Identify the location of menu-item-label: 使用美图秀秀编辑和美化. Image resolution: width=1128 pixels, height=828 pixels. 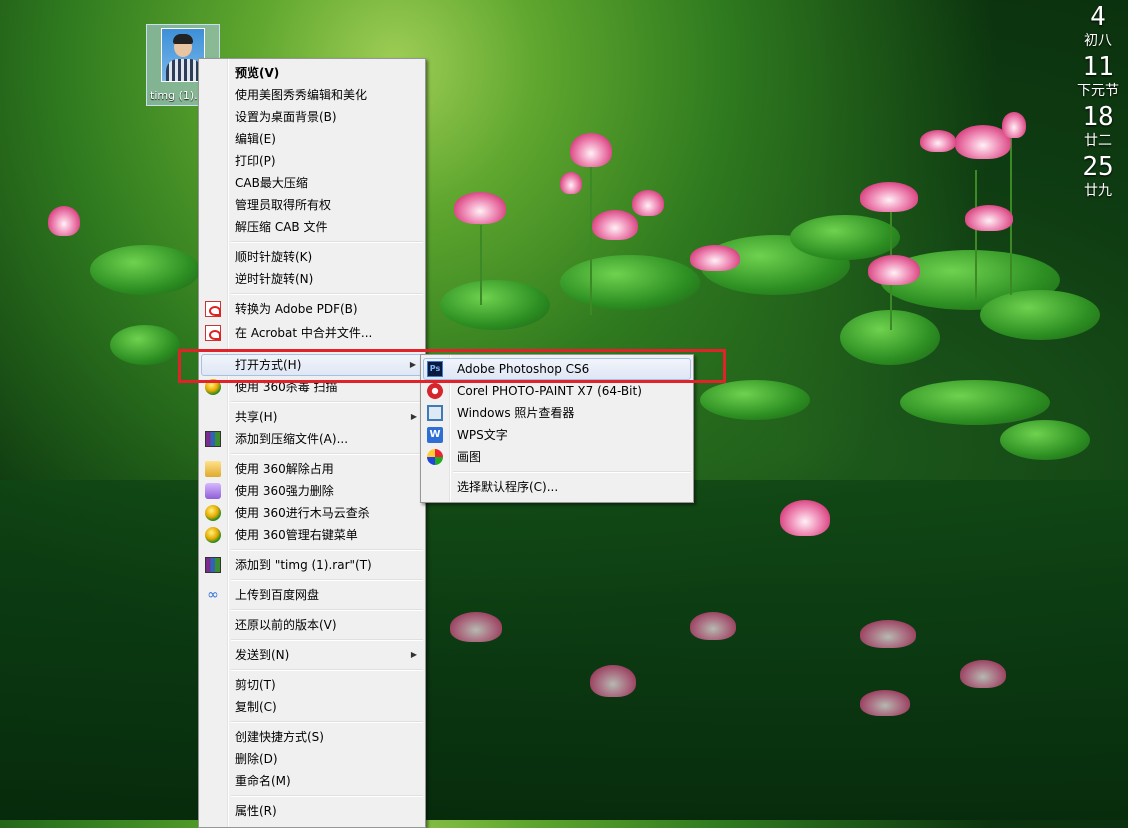
(301, 95).